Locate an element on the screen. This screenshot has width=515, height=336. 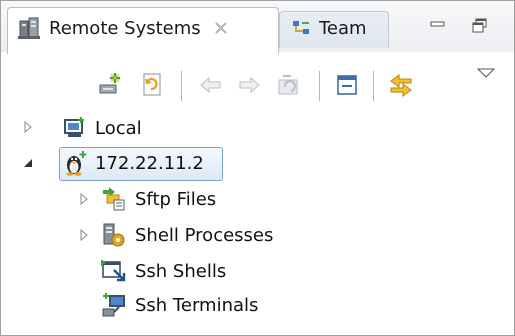
tree-item-ssh-shells: Ssh Shells is located at coordinates (163, 271).